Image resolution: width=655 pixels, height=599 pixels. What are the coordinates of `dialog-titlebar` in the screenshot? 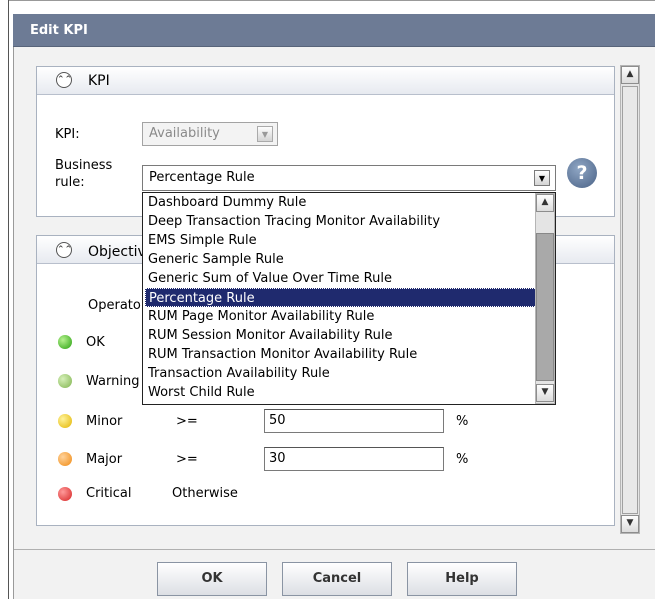 It's located at (334, 30).